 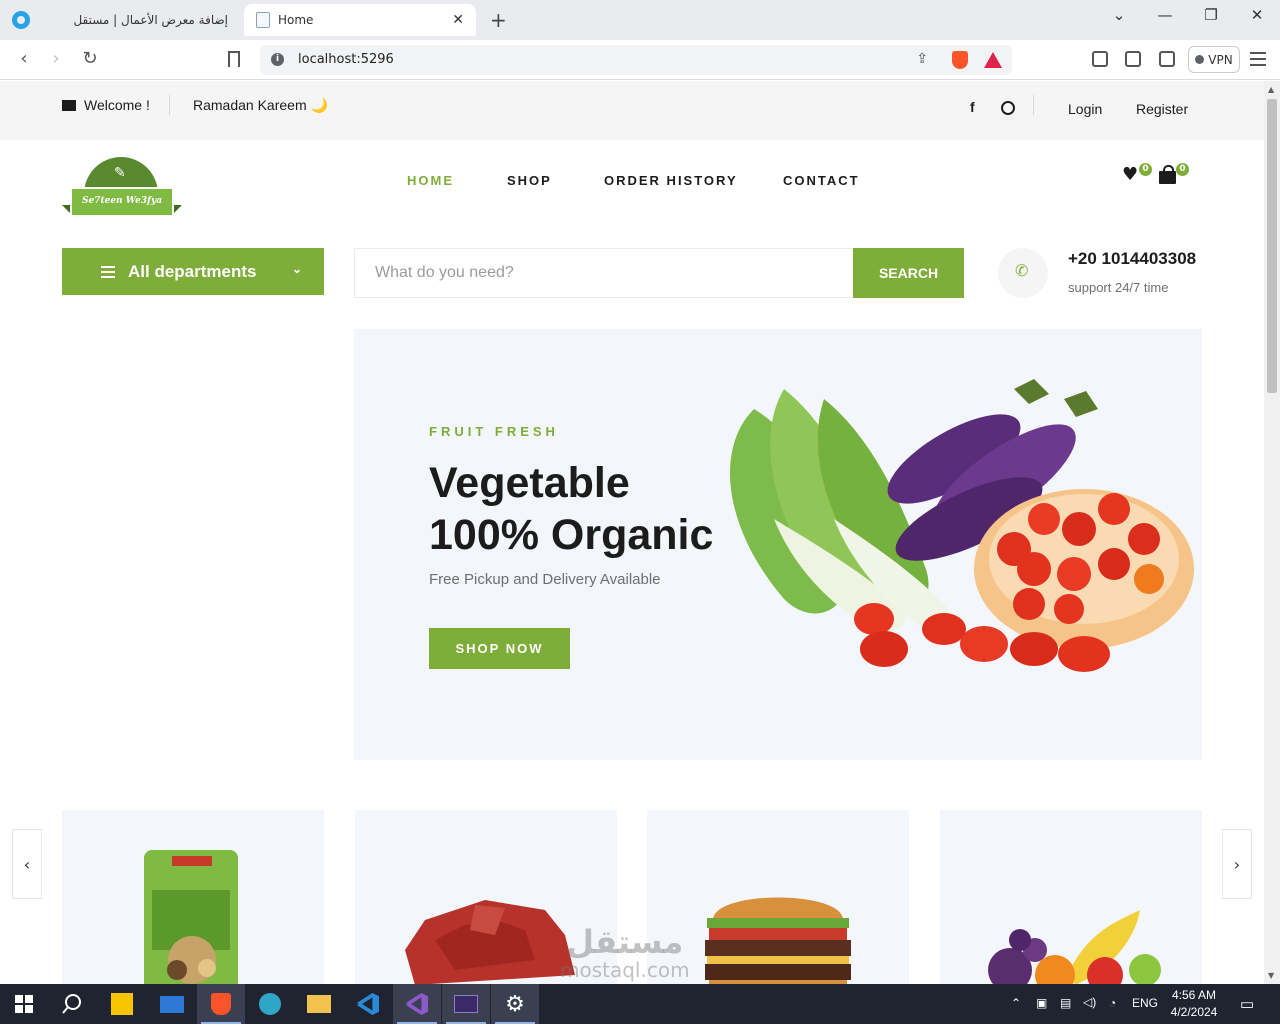 I want to click on tab-home: Home ✕, so click(x=360, y=20).